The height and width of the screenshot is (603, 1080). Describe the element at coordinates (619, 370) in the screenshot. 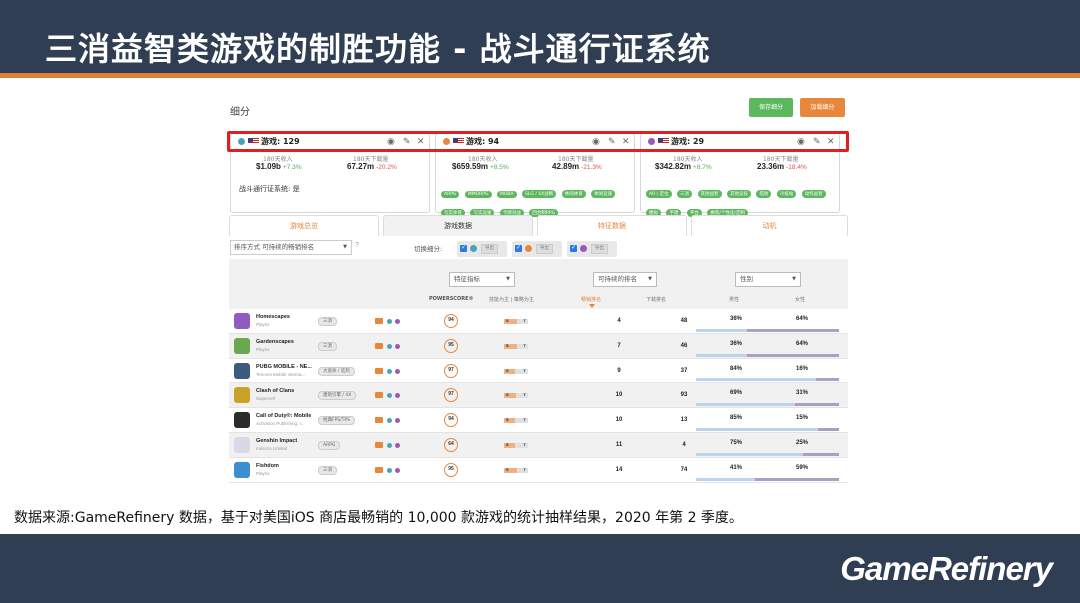

I see `grossing-rank: 9` at that location.